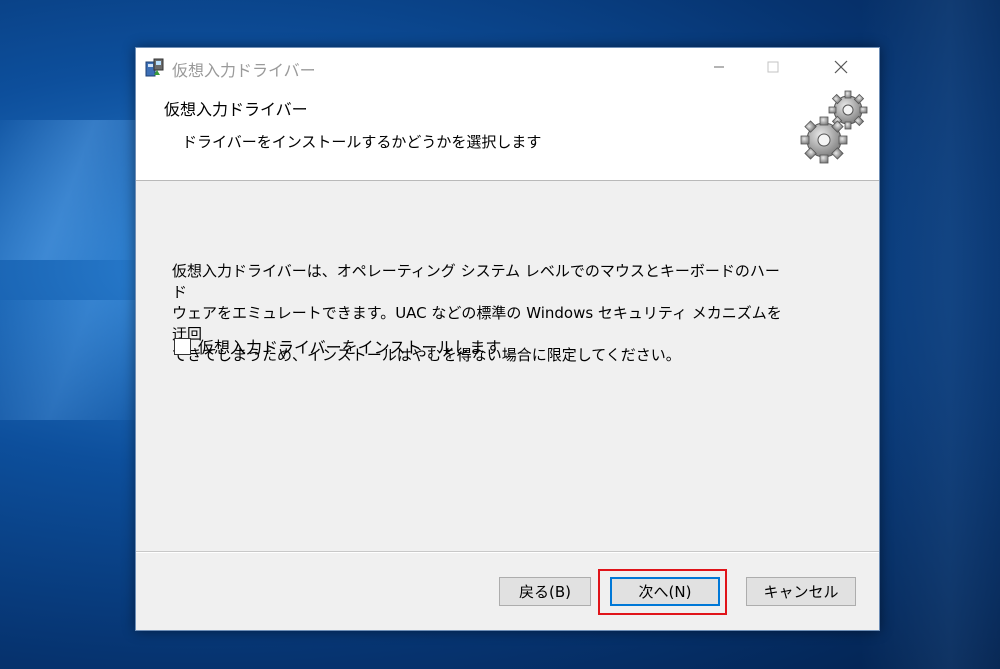 The width and height of the screenshot is (1000, 669). What do you see at coordinates (244, 70) in the screenshot?
I see `window-title: 仮想入力ドライバー` at bounding box center [244, 70].